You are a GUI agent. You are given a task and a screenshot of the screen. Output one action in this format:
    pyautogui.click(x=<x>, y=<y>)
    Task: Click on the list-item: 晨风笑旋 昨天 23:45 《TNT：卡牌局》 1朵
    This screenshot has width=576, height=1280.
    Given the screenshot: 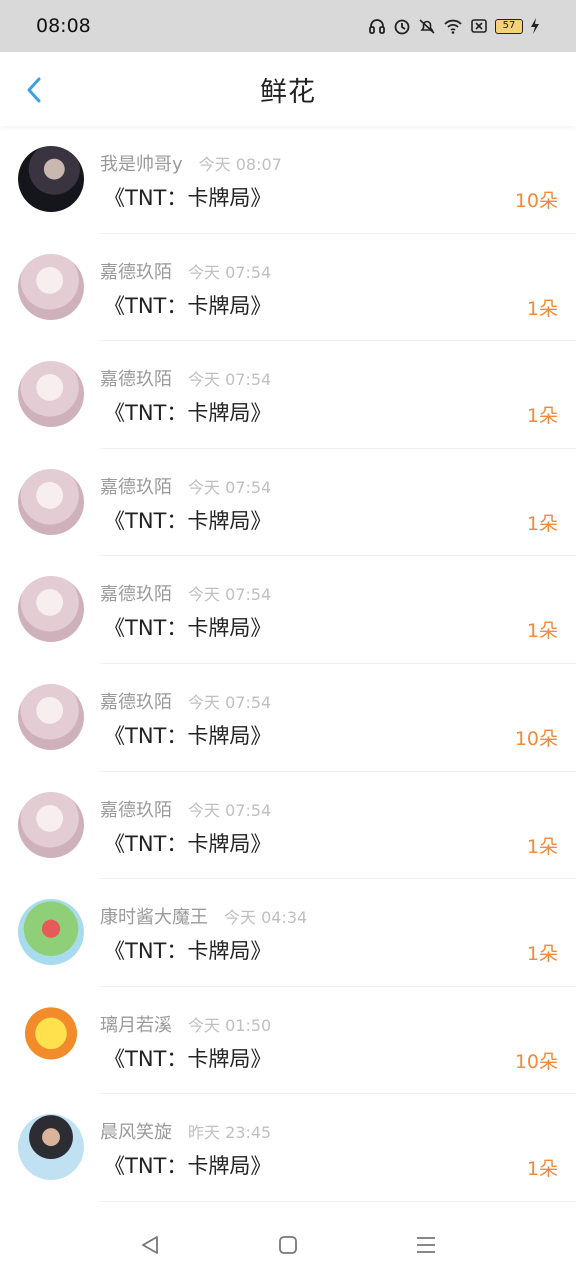 What is the action you would take?
    pyautogui.click(x=288, y=1148)
    